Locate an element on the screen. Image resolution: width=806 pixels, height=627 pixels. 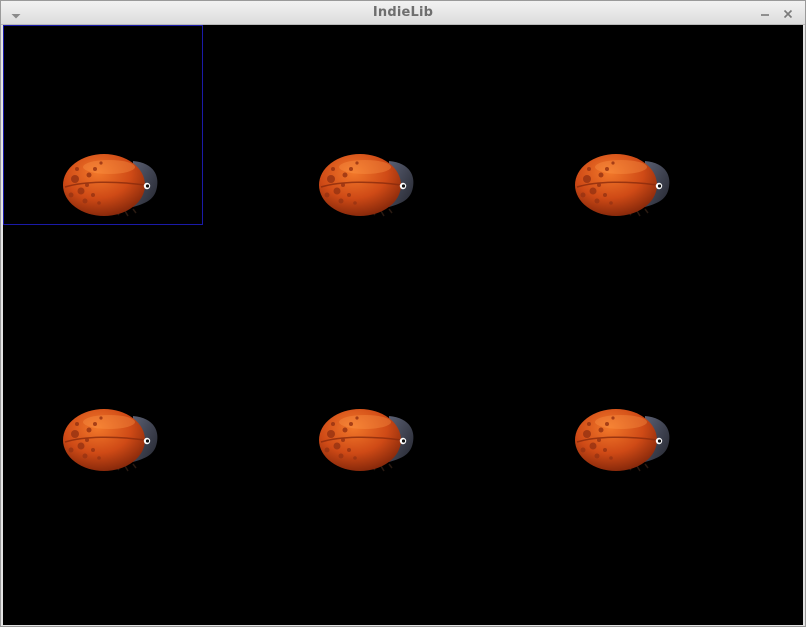
minimize-icon is located at coordinates (765, 13).